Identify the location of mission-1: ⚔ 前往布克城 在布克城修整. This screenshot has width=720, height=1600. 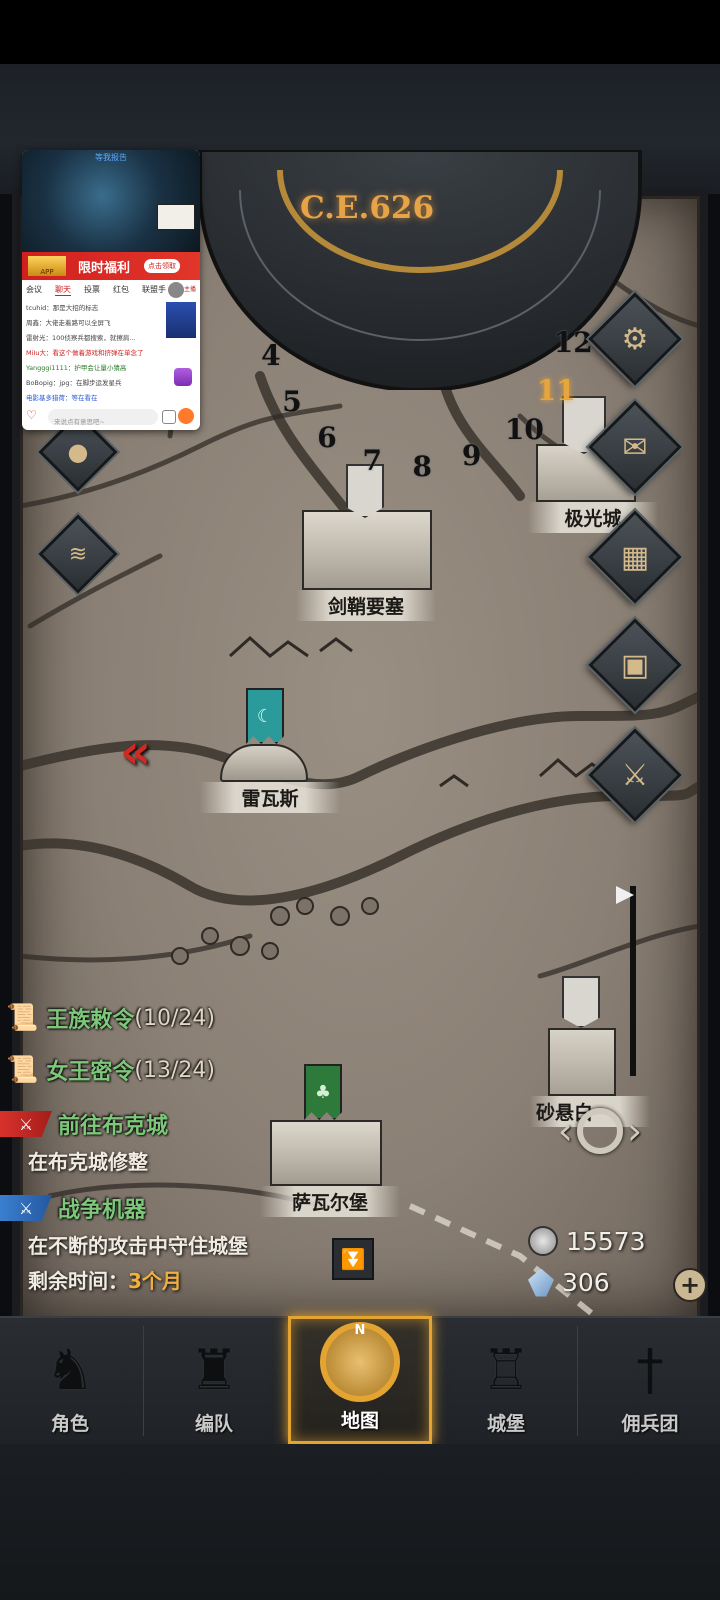
(150, 1141).